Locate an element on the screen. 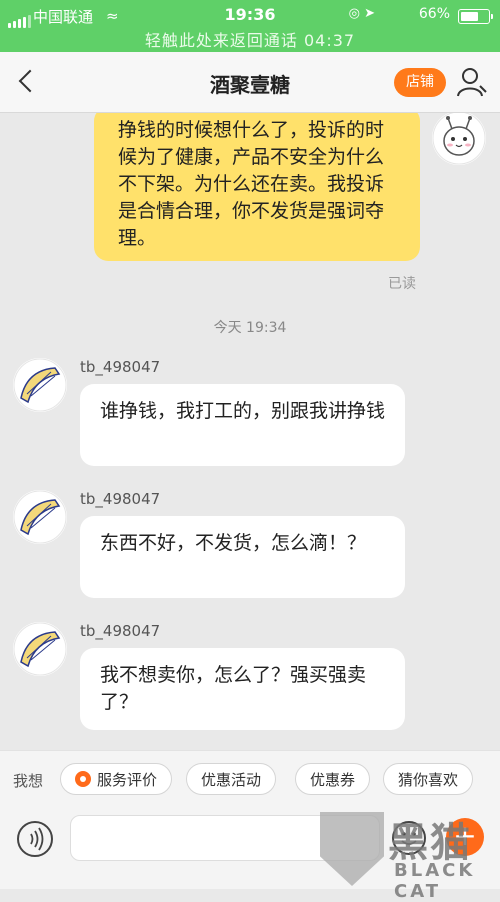 The image size is (500, 902). chip-service-review: 服务评价 is located at coordinates (116, 779).